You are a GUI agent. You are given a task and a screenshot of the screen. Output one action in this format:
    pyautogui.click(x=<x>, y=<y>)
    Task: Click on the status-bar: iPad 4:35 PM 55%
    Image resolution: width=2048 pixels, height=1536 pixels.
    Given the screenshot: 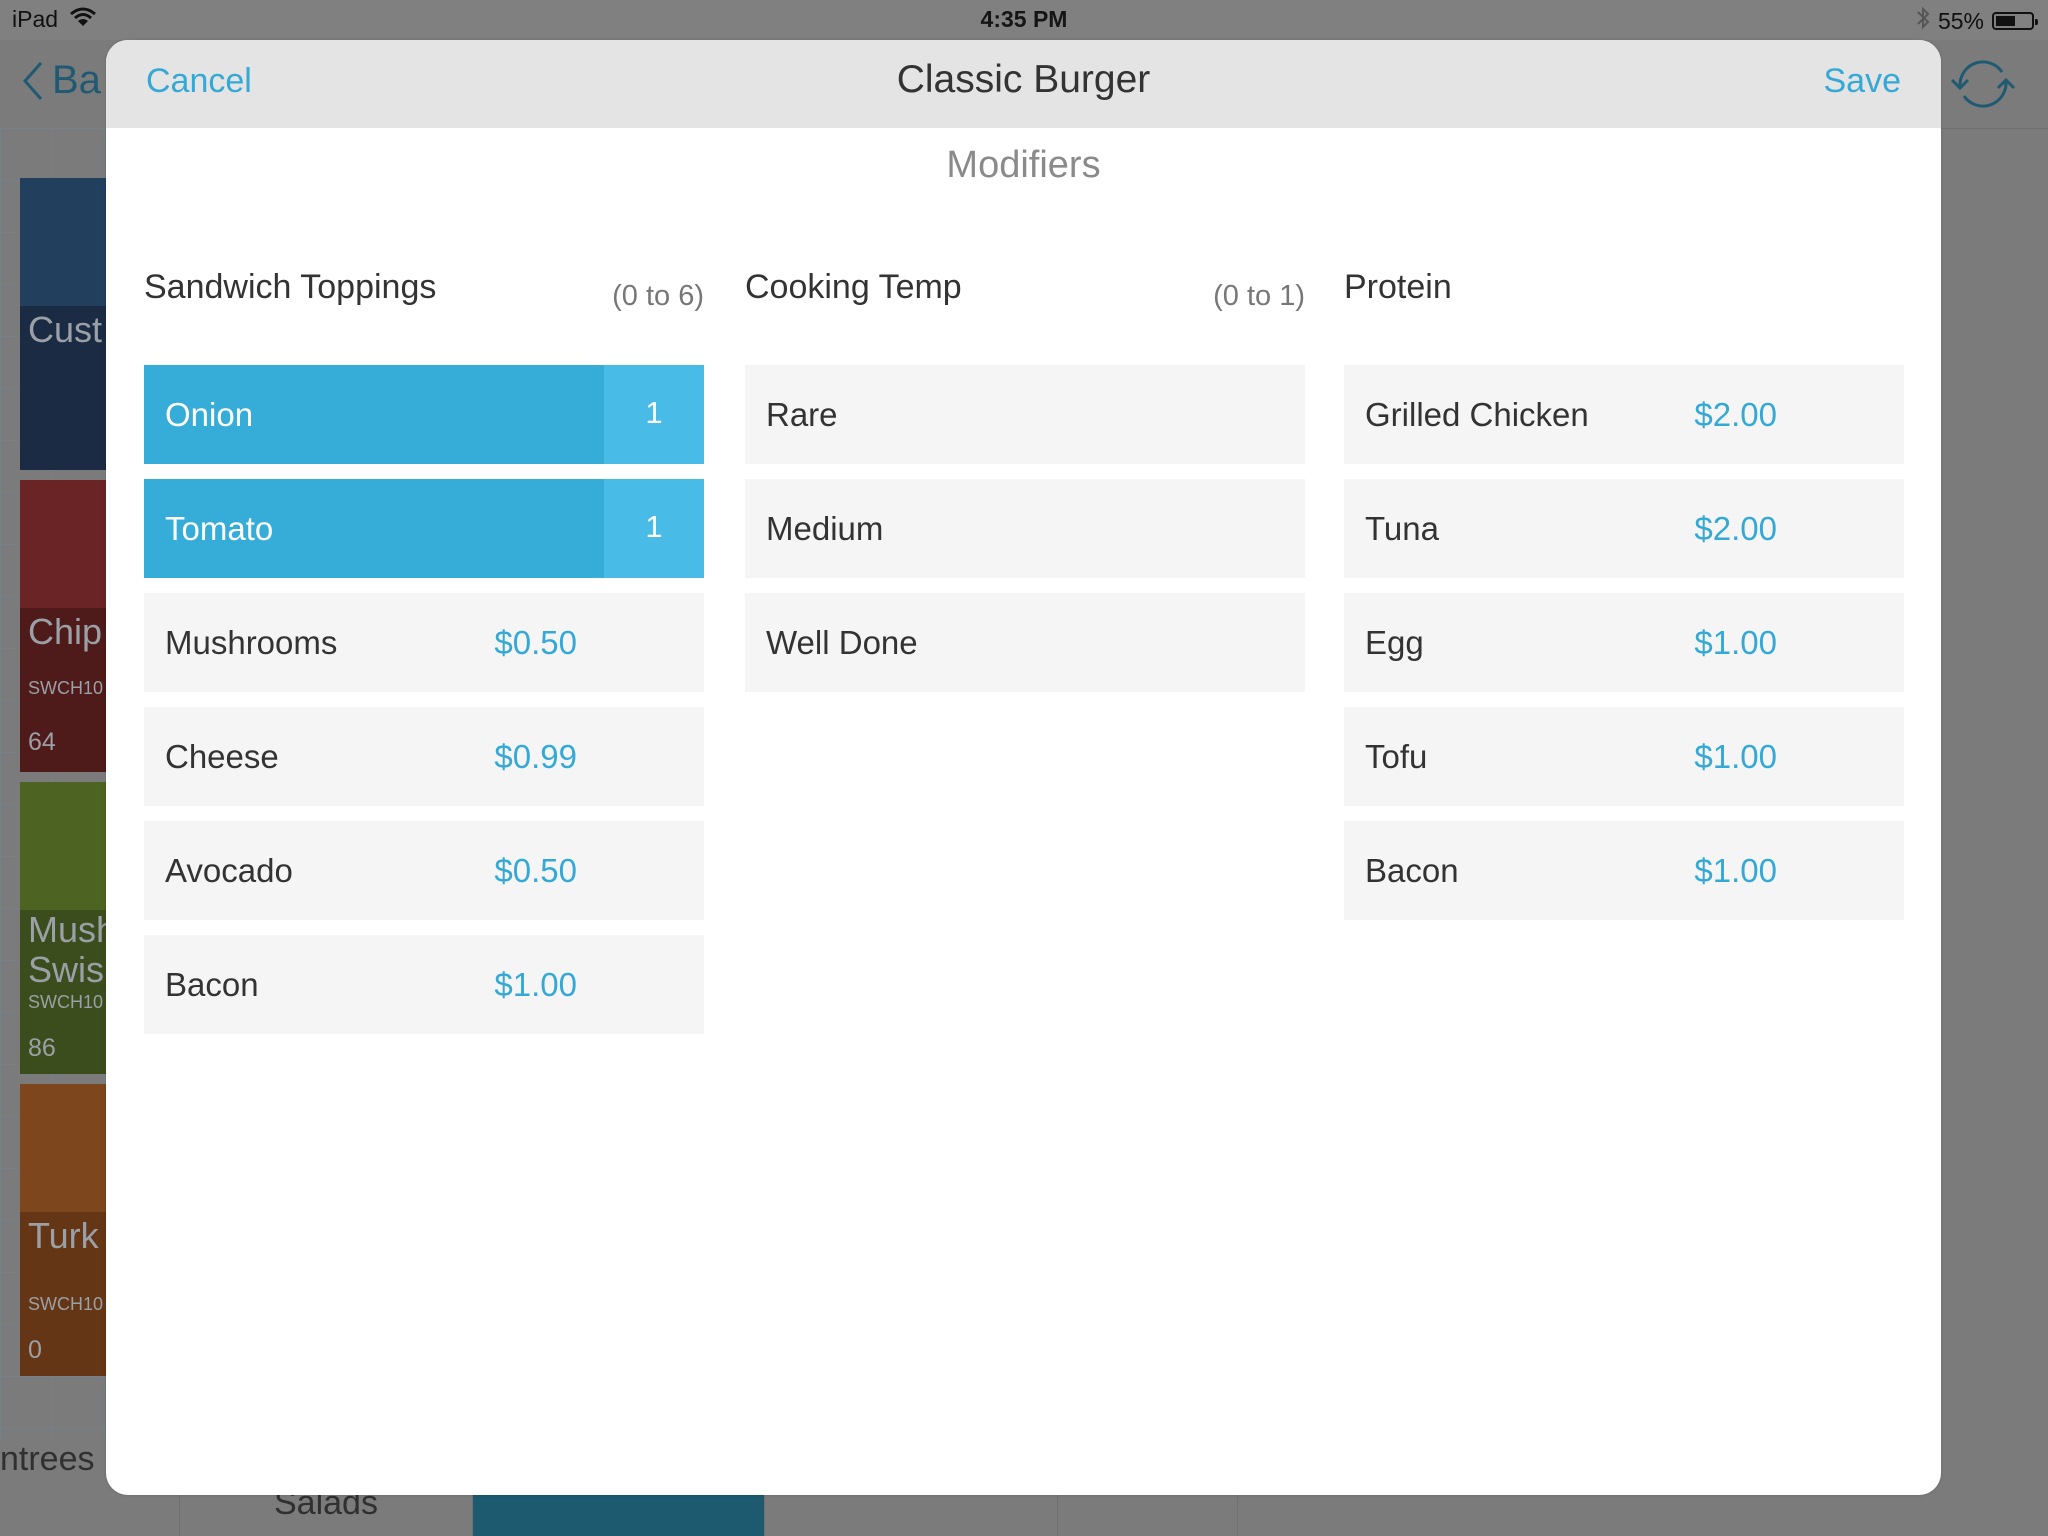 What is the action you would take?
    pyautogui.click(x=1024, y=20)
    